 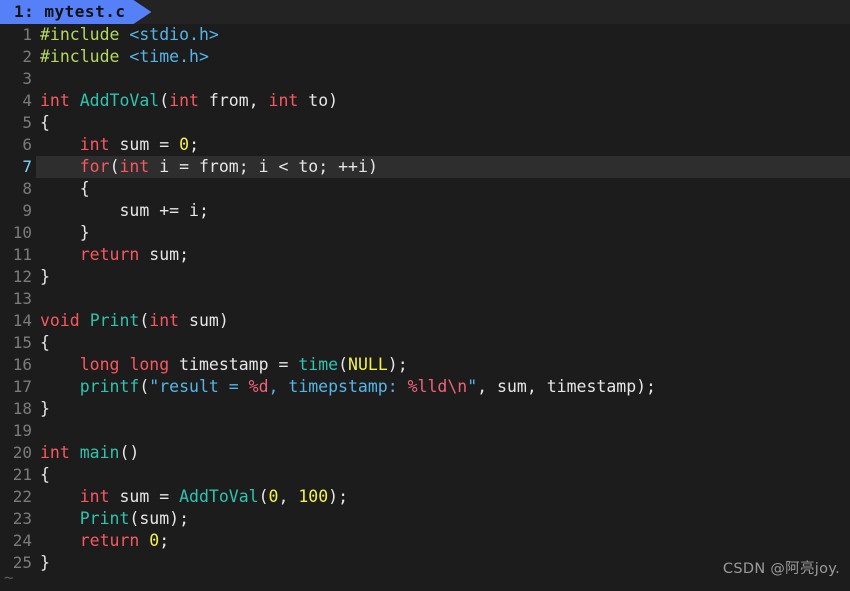 What do you see at coordinates (443, 101) in the screenshot?
I see `code-text: int AddToVal(int from, int to)` at bounding box center [443, 101].